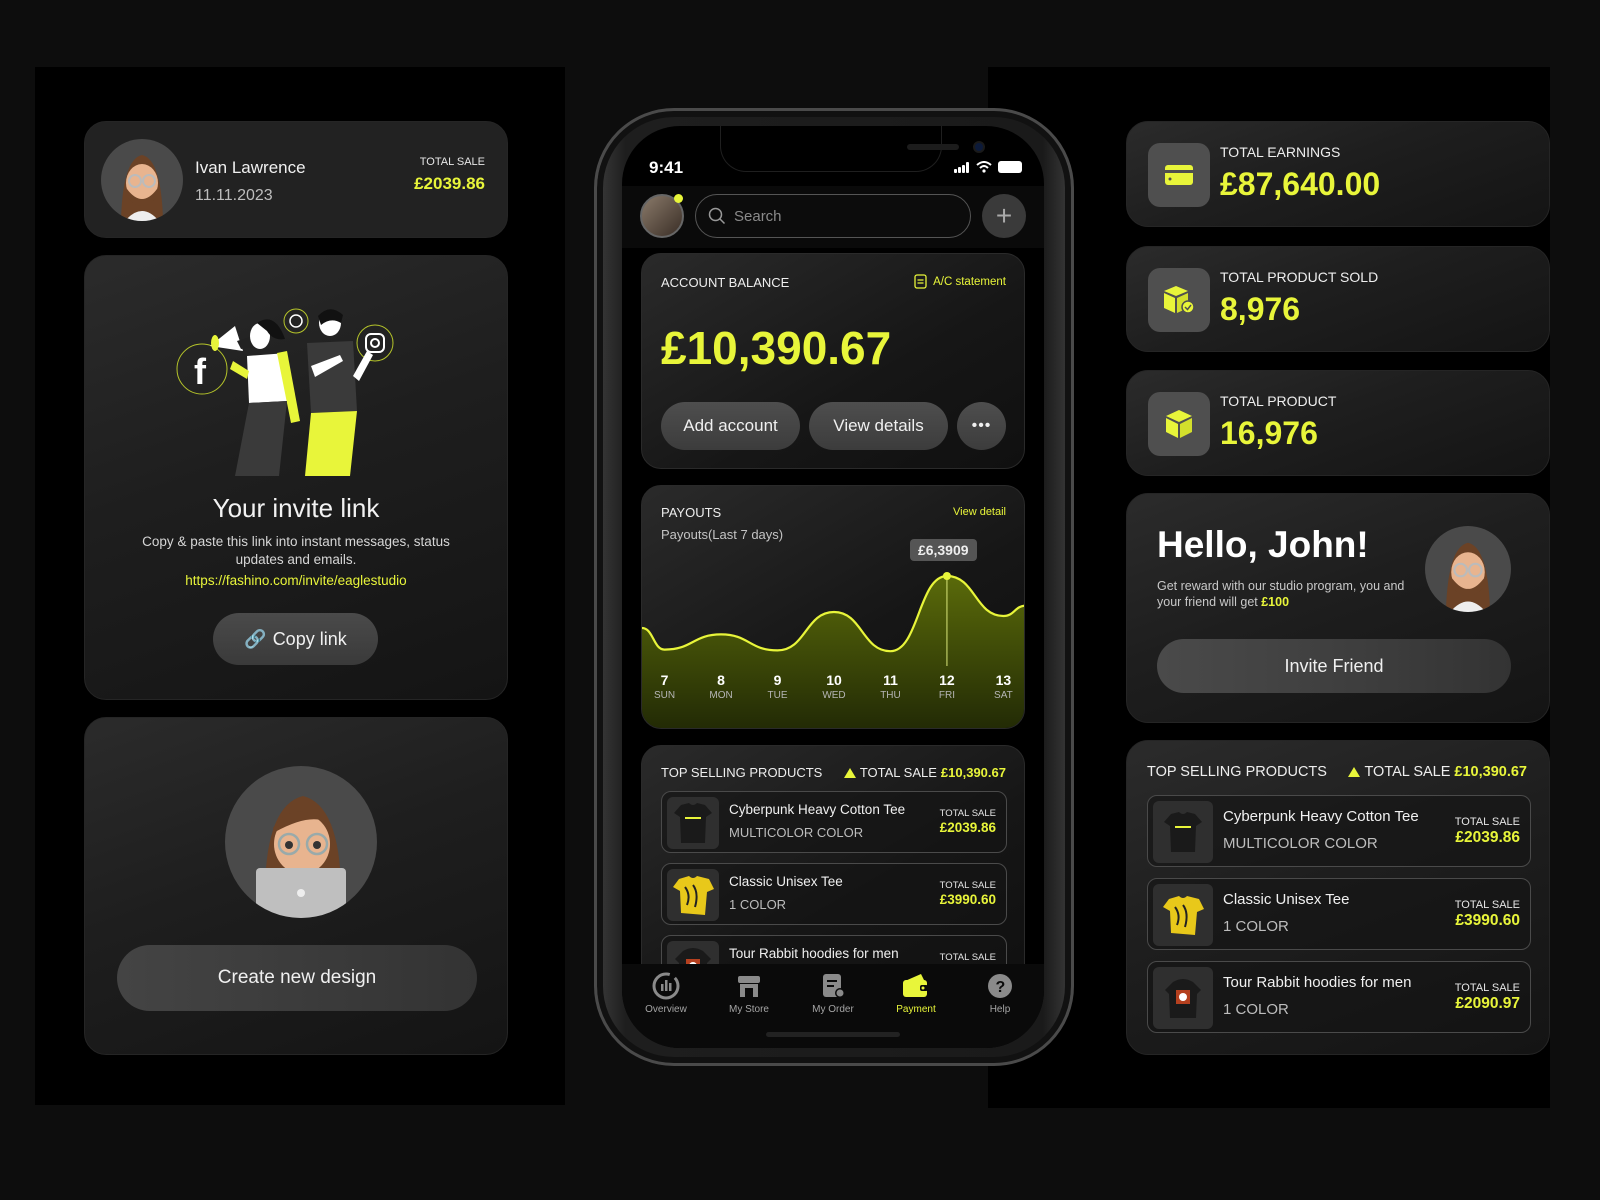  I want to click on status-icons, so click(988, 167).